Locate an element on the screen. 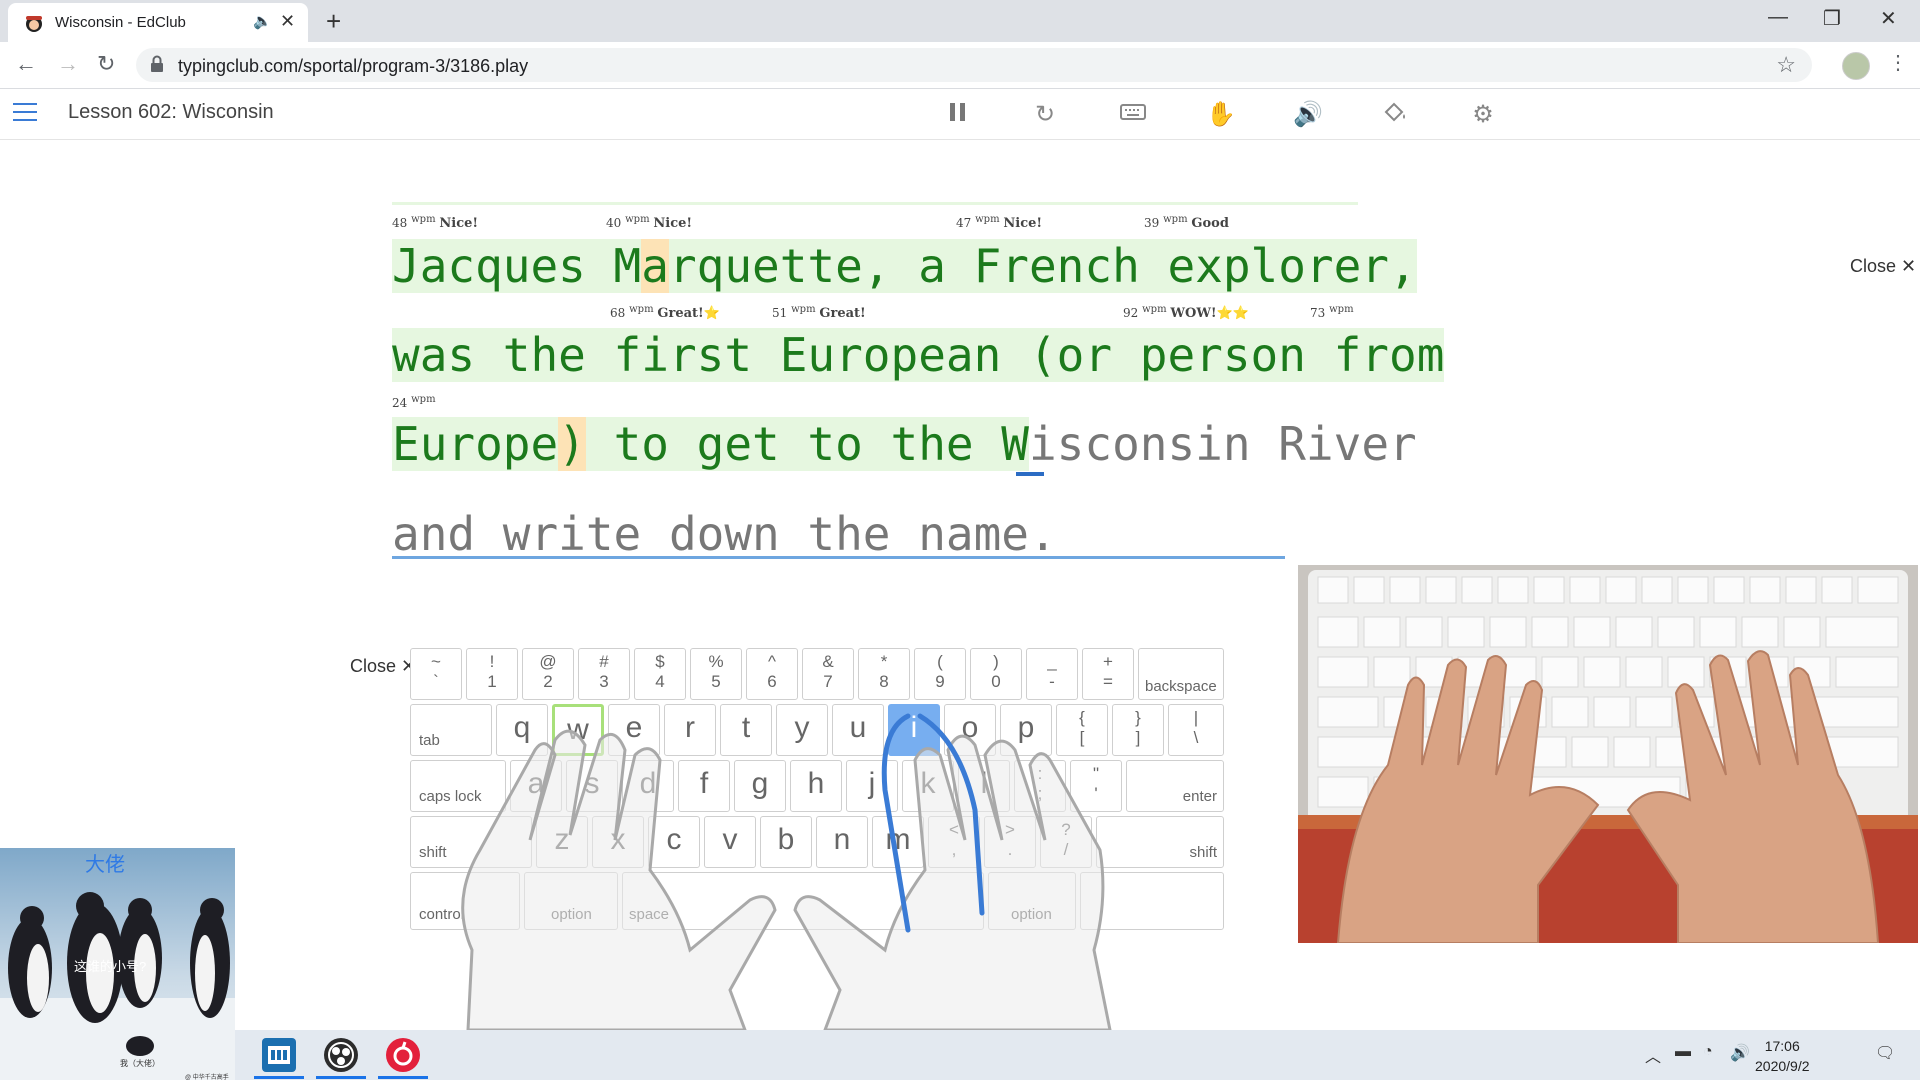 This screenshot has width=1920, height=1080. key-backspace: backspace is located at coordinates (1181, 674).